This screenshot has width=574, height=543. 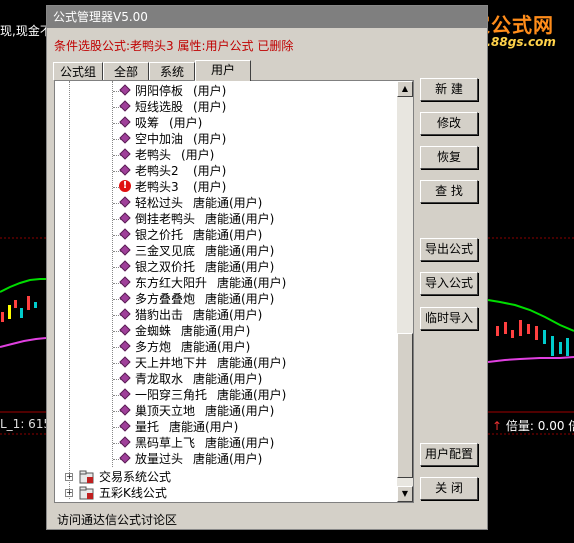 I want to click on tree-item: 轻松过头 唐能通(用户), so click(x=225, y=203).